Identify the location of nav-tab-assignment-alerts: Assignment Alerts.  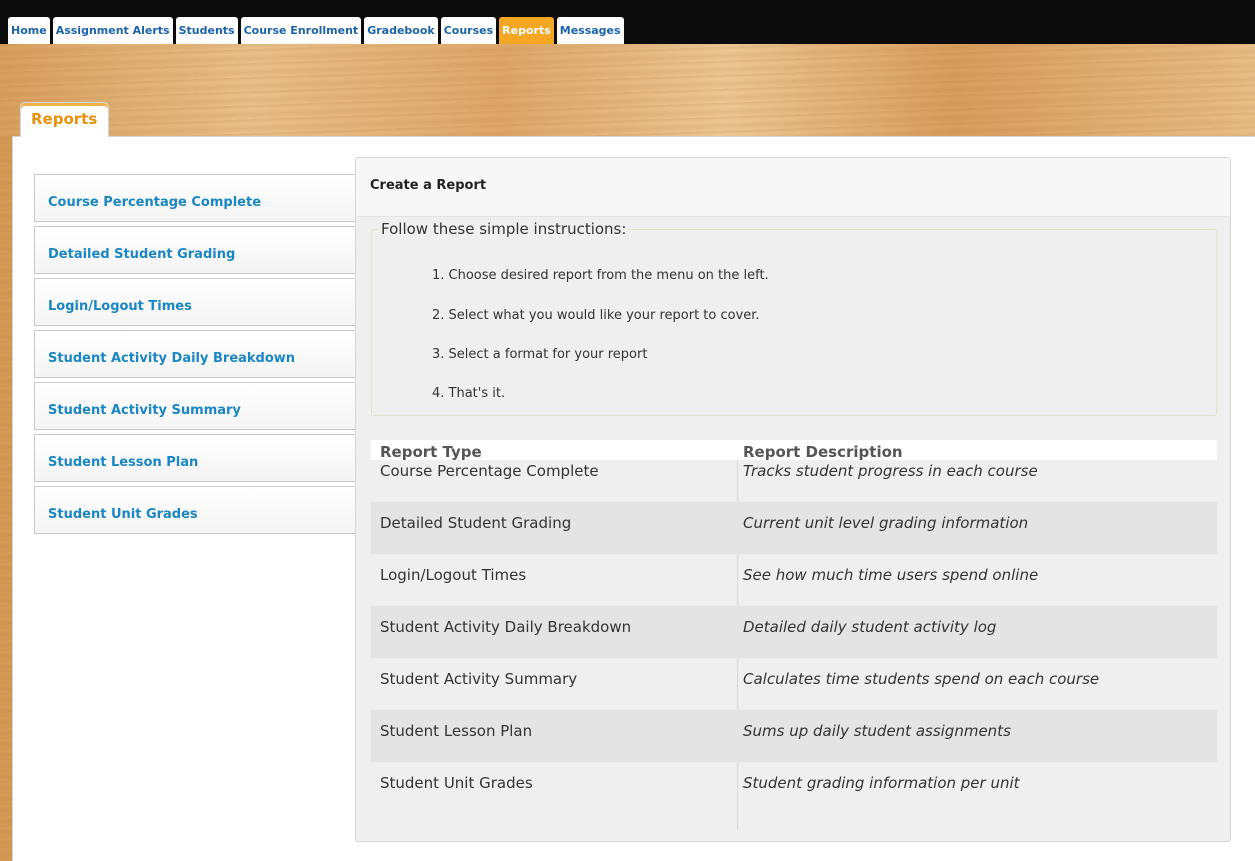
(112, 30).